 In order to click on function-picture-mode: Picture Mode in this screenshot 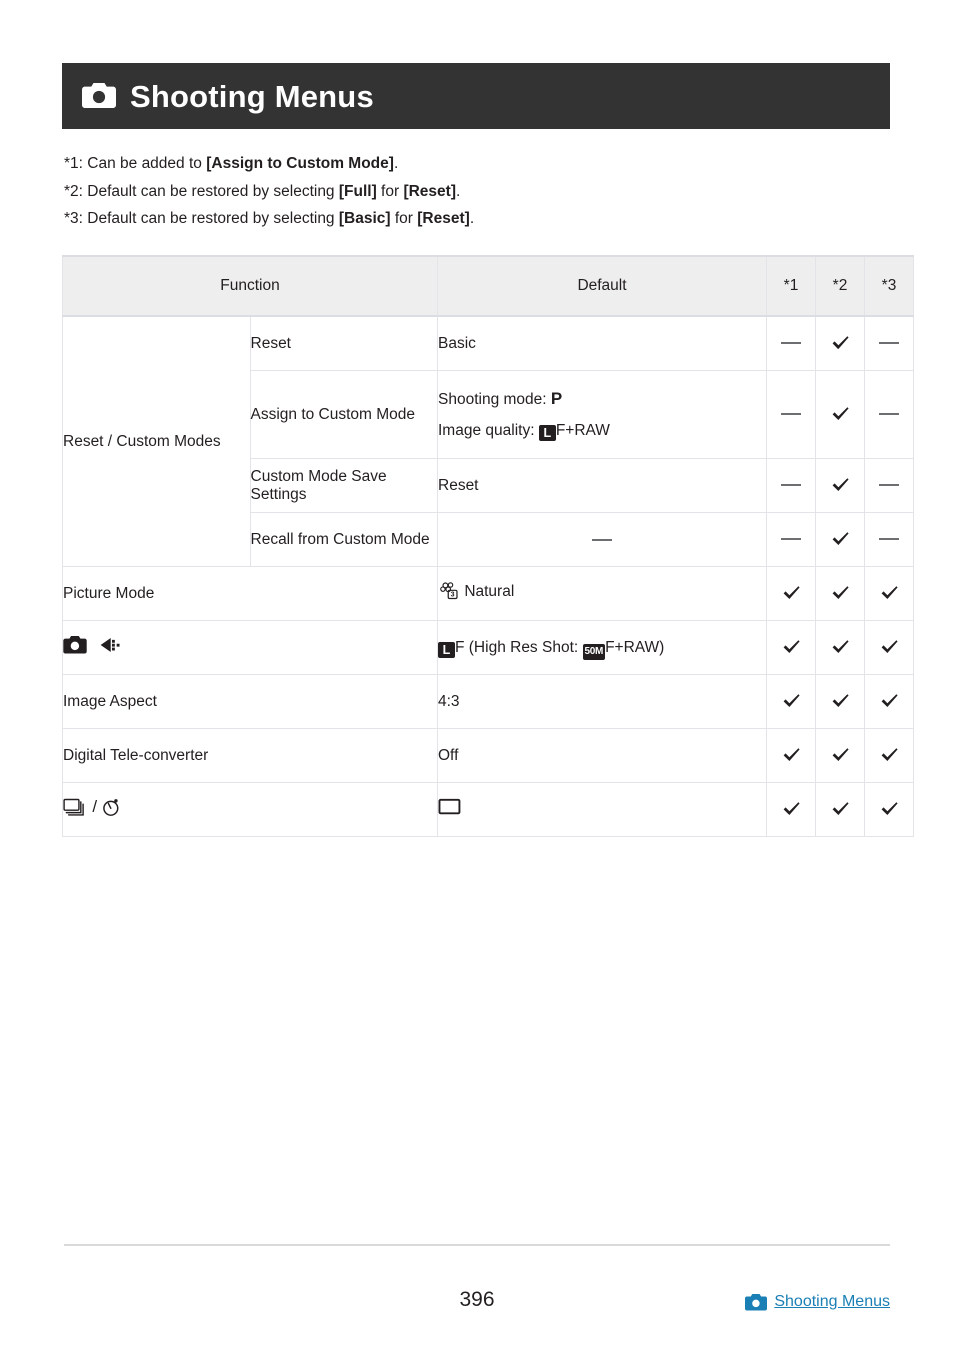, I will do `click(250, 593)`.